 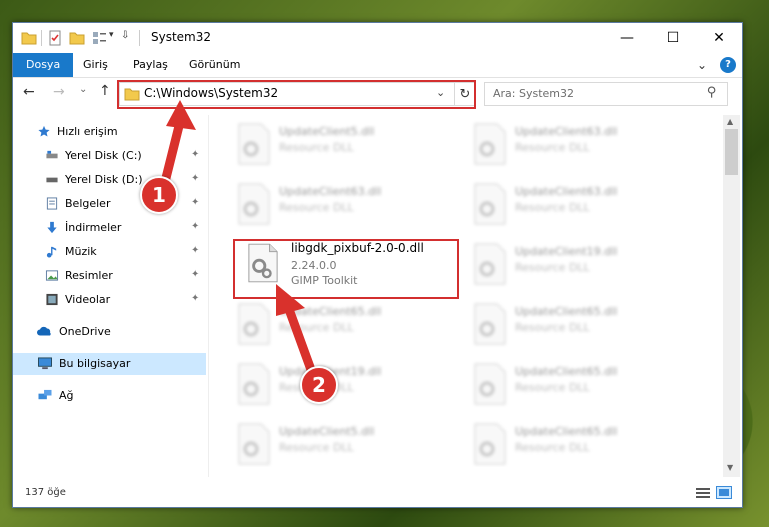 I want to click on sidebar-item-label: OneDrive, so click(x=85, y=331).